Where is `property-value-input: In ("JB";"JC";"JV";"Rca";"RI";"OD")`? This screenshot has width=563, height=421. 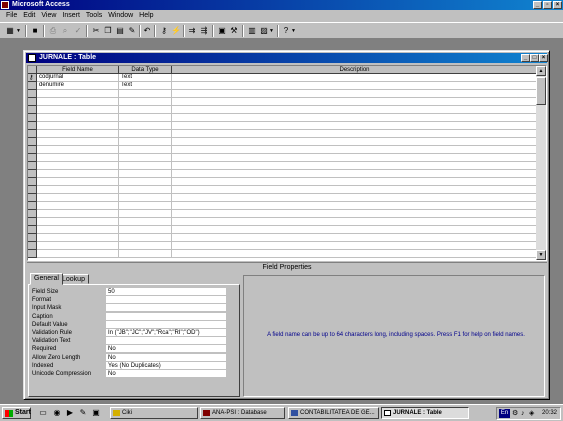
property-value-input: In ("JB";"JC";"JV";"Rca";"RI";"OD") is located at coordinates (166, 333).